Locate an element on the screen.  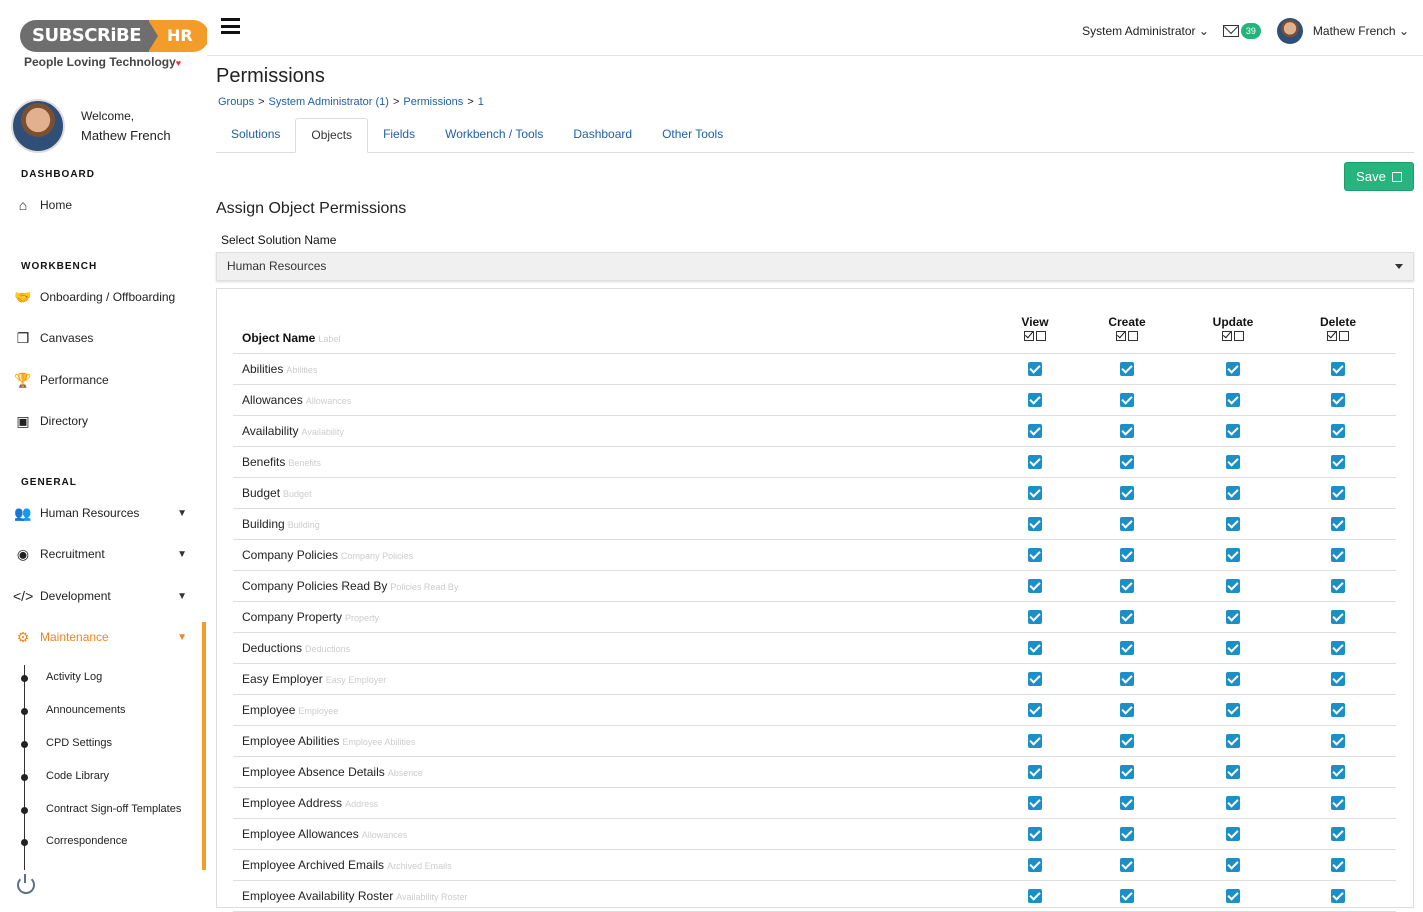
tab-dashboard: Dashboard is located at coordinates (602, 135).